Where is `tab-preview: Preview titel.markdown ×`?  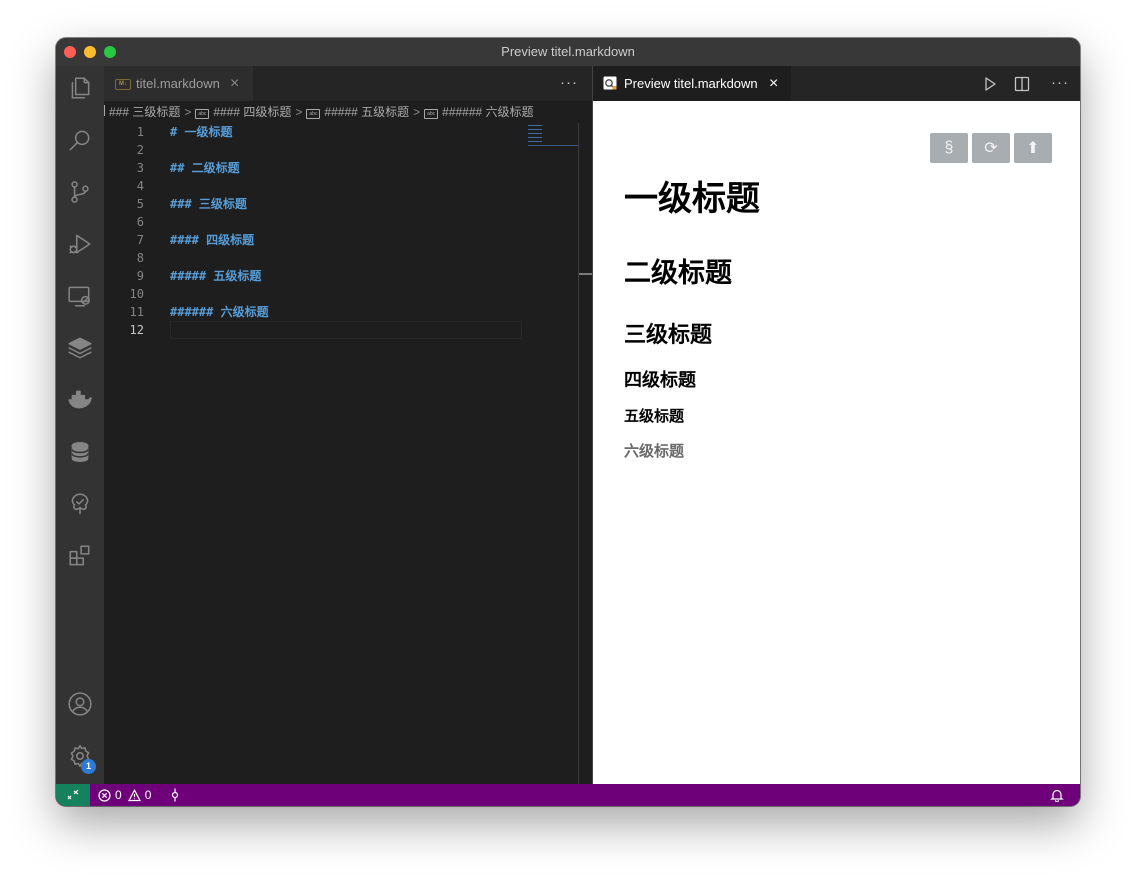 tab-preview: Preview titel.markdown × is located at coordinates (692, 83).